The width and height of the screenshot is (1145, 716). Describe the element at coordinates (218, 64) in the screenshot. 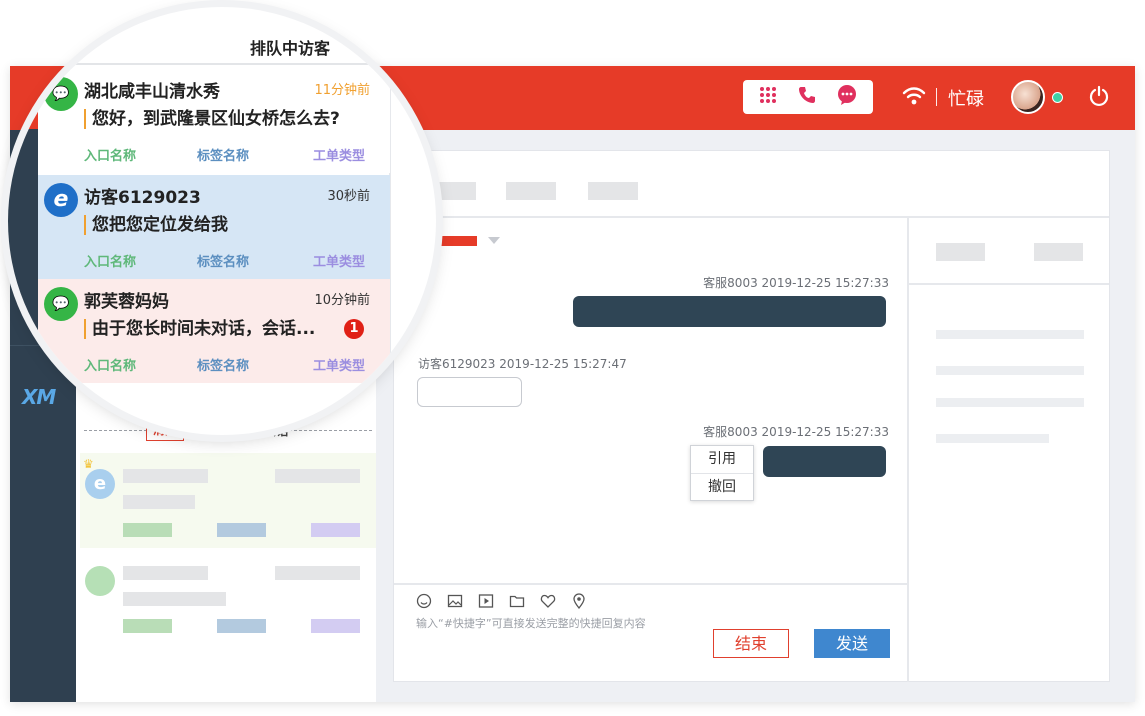

I see `queue-title-divider` at that location.